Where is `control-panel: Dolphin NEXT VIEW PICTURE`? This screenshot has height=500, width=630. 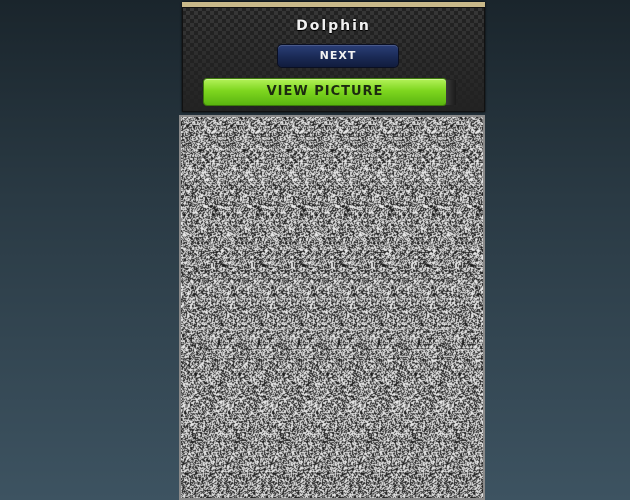
control-panel: Dolphin NEXT VIEW PICTURE is located at coordinates (333, 57).